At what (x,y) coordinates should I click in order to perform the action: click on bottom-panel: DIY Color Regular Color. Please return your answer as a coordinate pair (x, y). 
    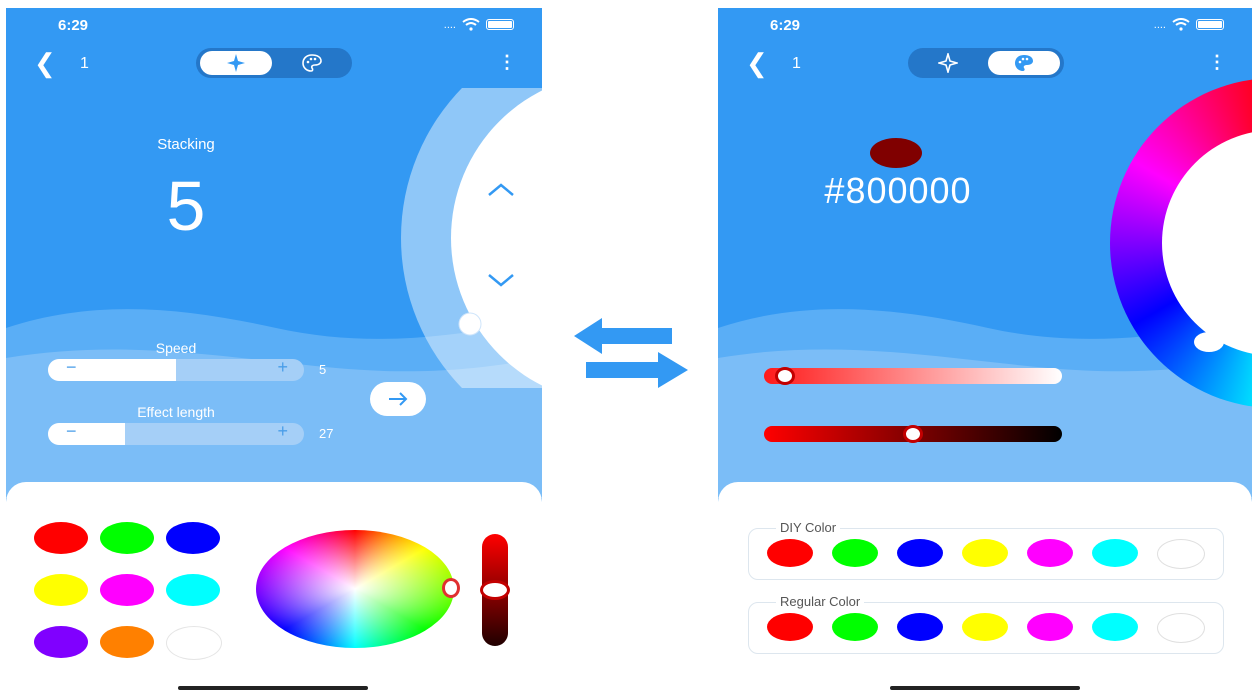
    Looking at the image, I should click on (985, 586).